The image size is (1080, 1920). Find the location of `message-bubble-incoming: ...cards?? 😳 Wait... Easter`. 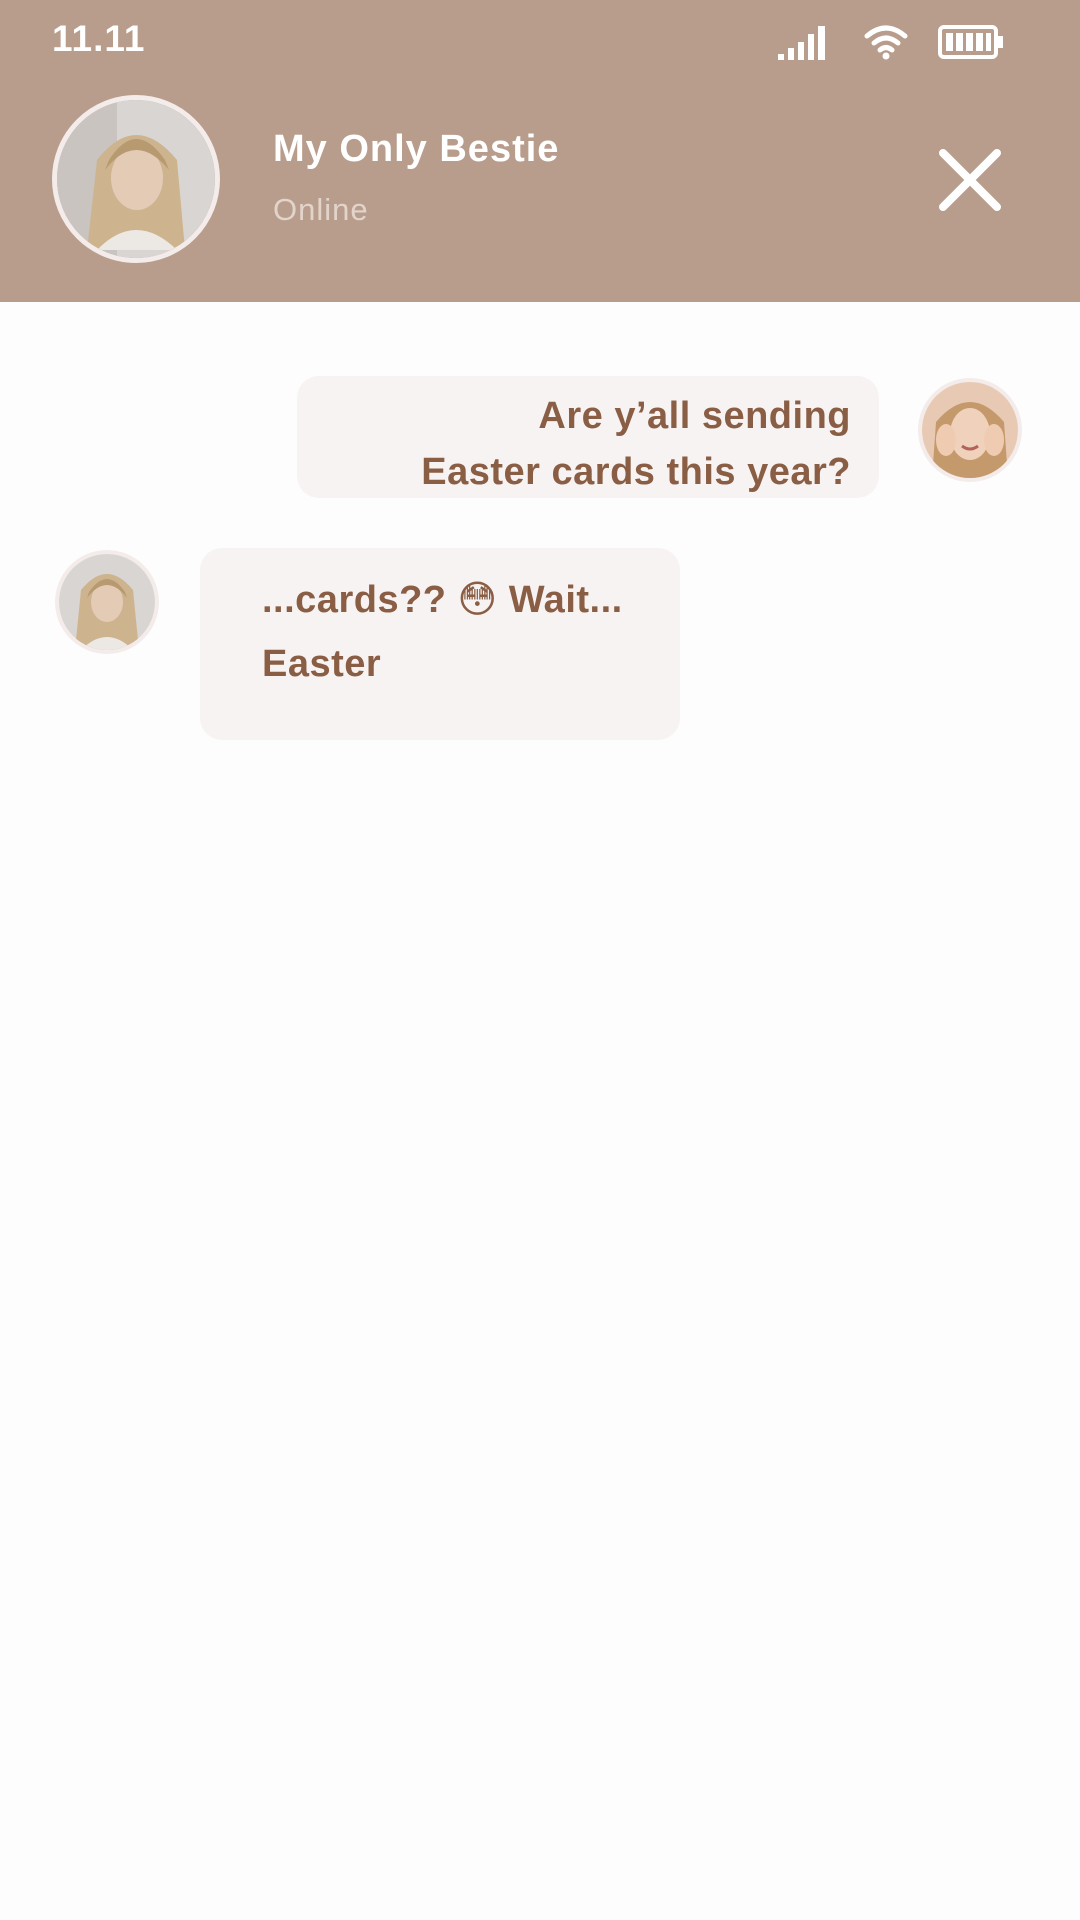

message-bubble-incoming: ...cards?? 😳 Wait... Easter is located at coordinates (440, 644).